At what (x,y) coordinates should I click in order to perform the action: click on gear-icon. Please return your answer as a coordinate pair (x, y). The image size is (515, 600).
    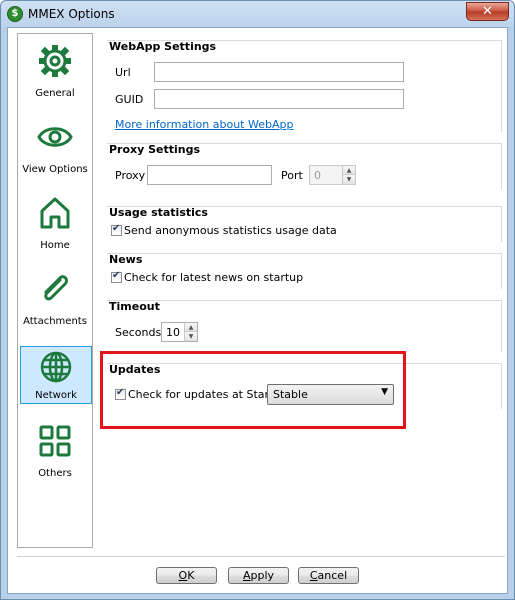
    Looking at the image, I should click on (55, 61).